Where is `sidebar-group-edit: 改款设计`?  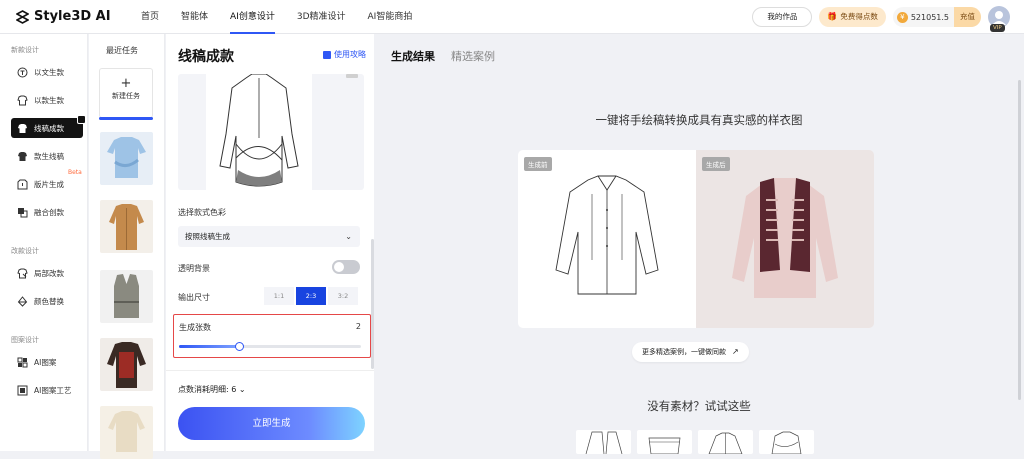
sidebar-group-edit: 改款设计 is located at coordinates (25, 251).